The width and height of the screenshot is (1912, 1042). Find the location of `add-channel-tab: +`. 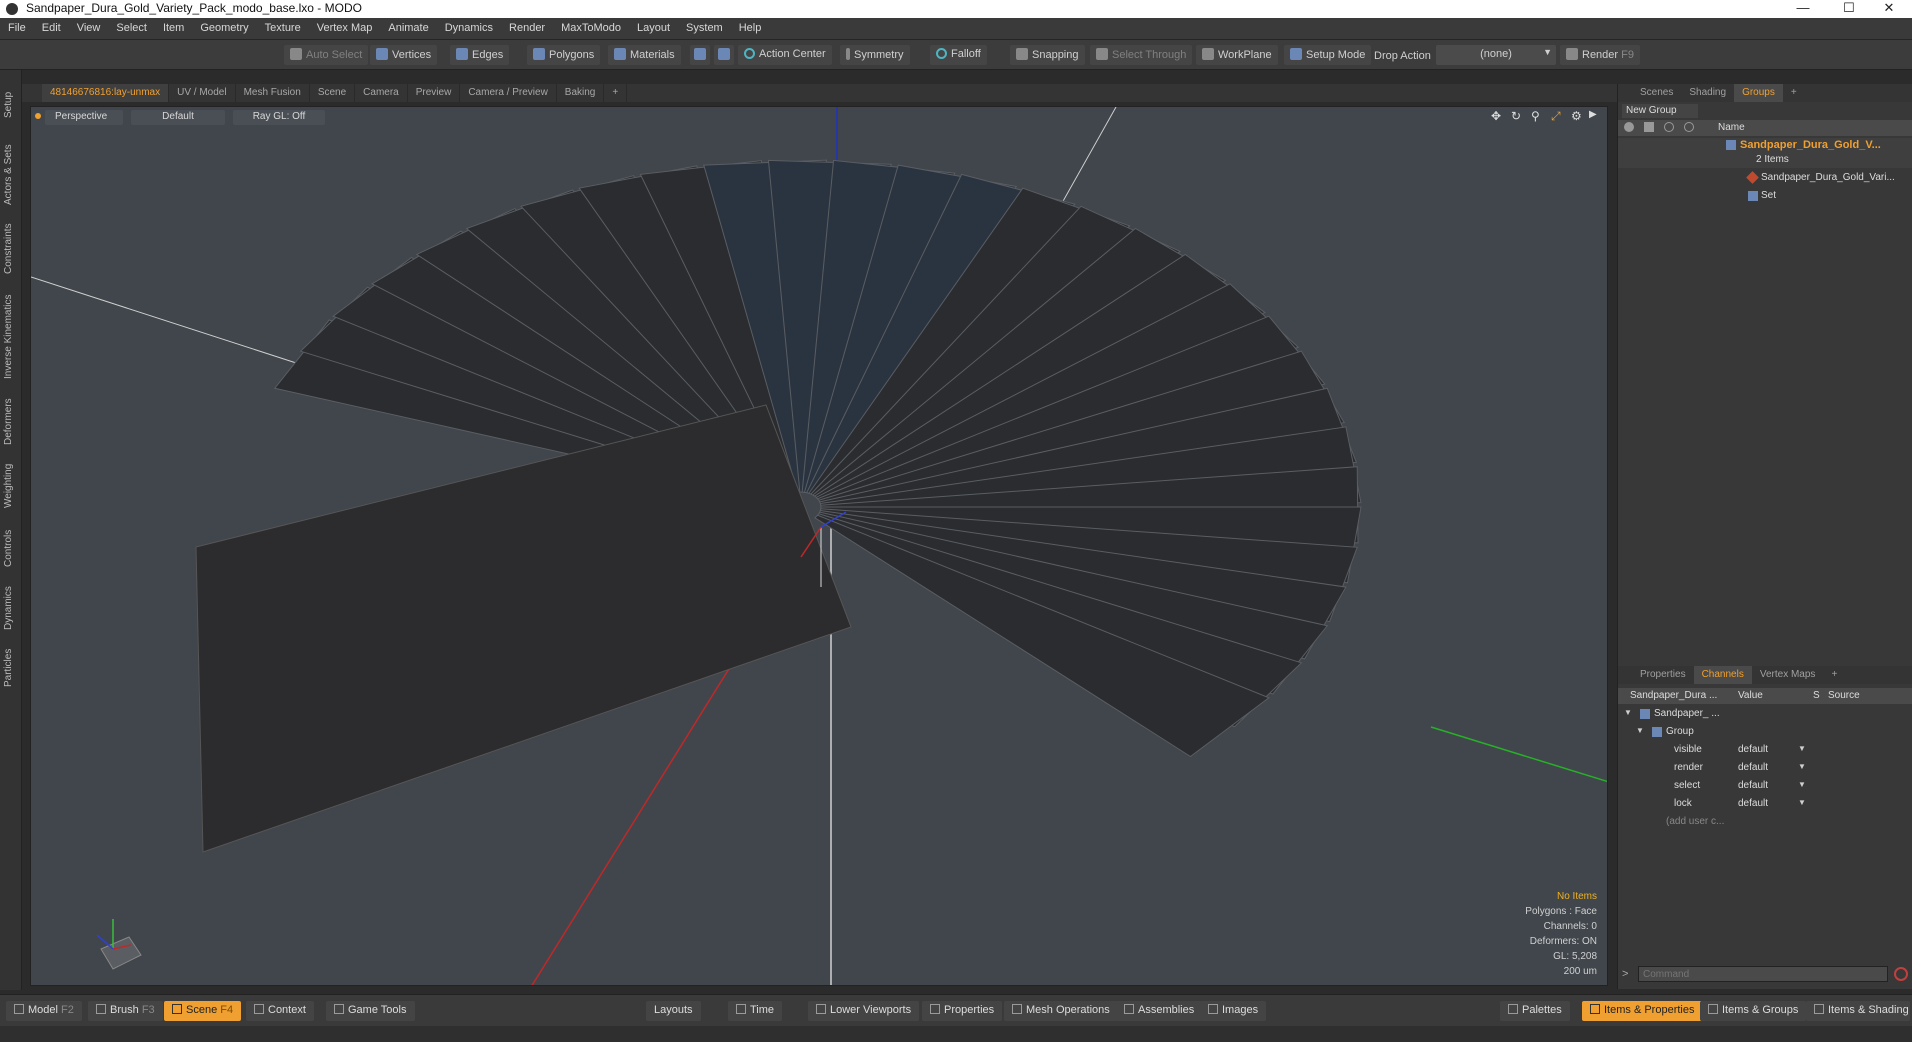

add-channel-tab: + is located at coordinates (1834, 675).